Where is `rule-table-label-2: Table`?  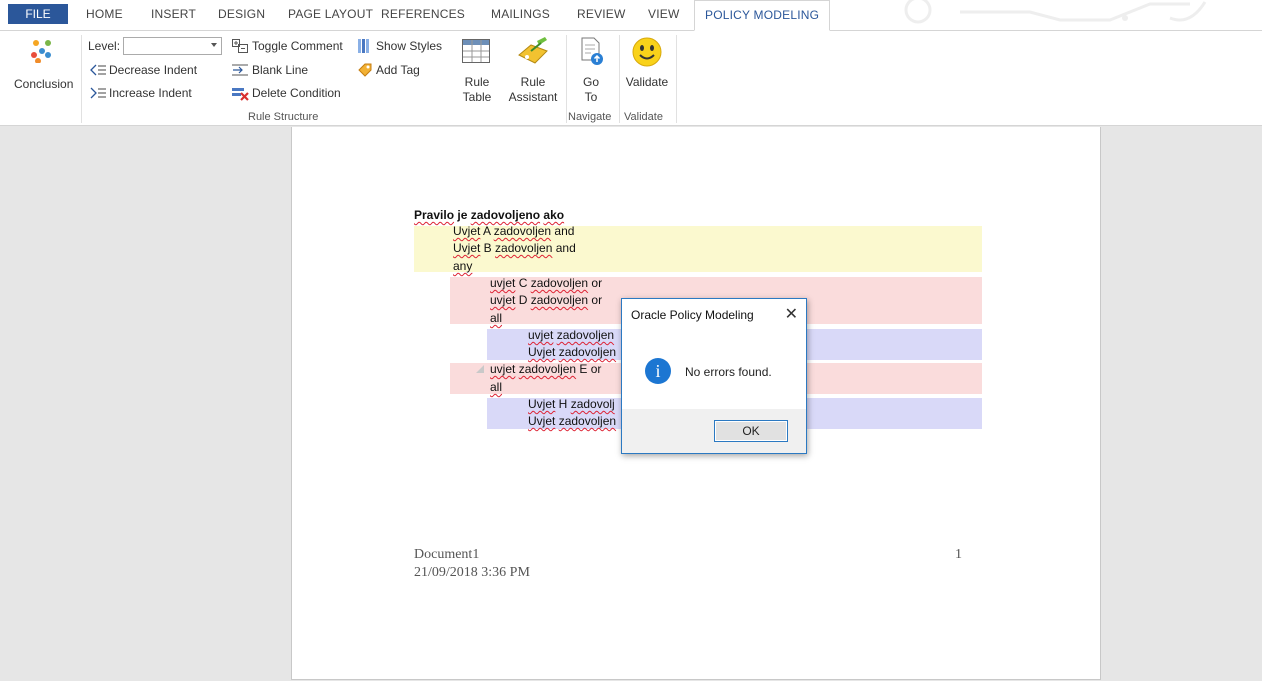
rule-table-label-2: Table is located at coordinates (477, 97).